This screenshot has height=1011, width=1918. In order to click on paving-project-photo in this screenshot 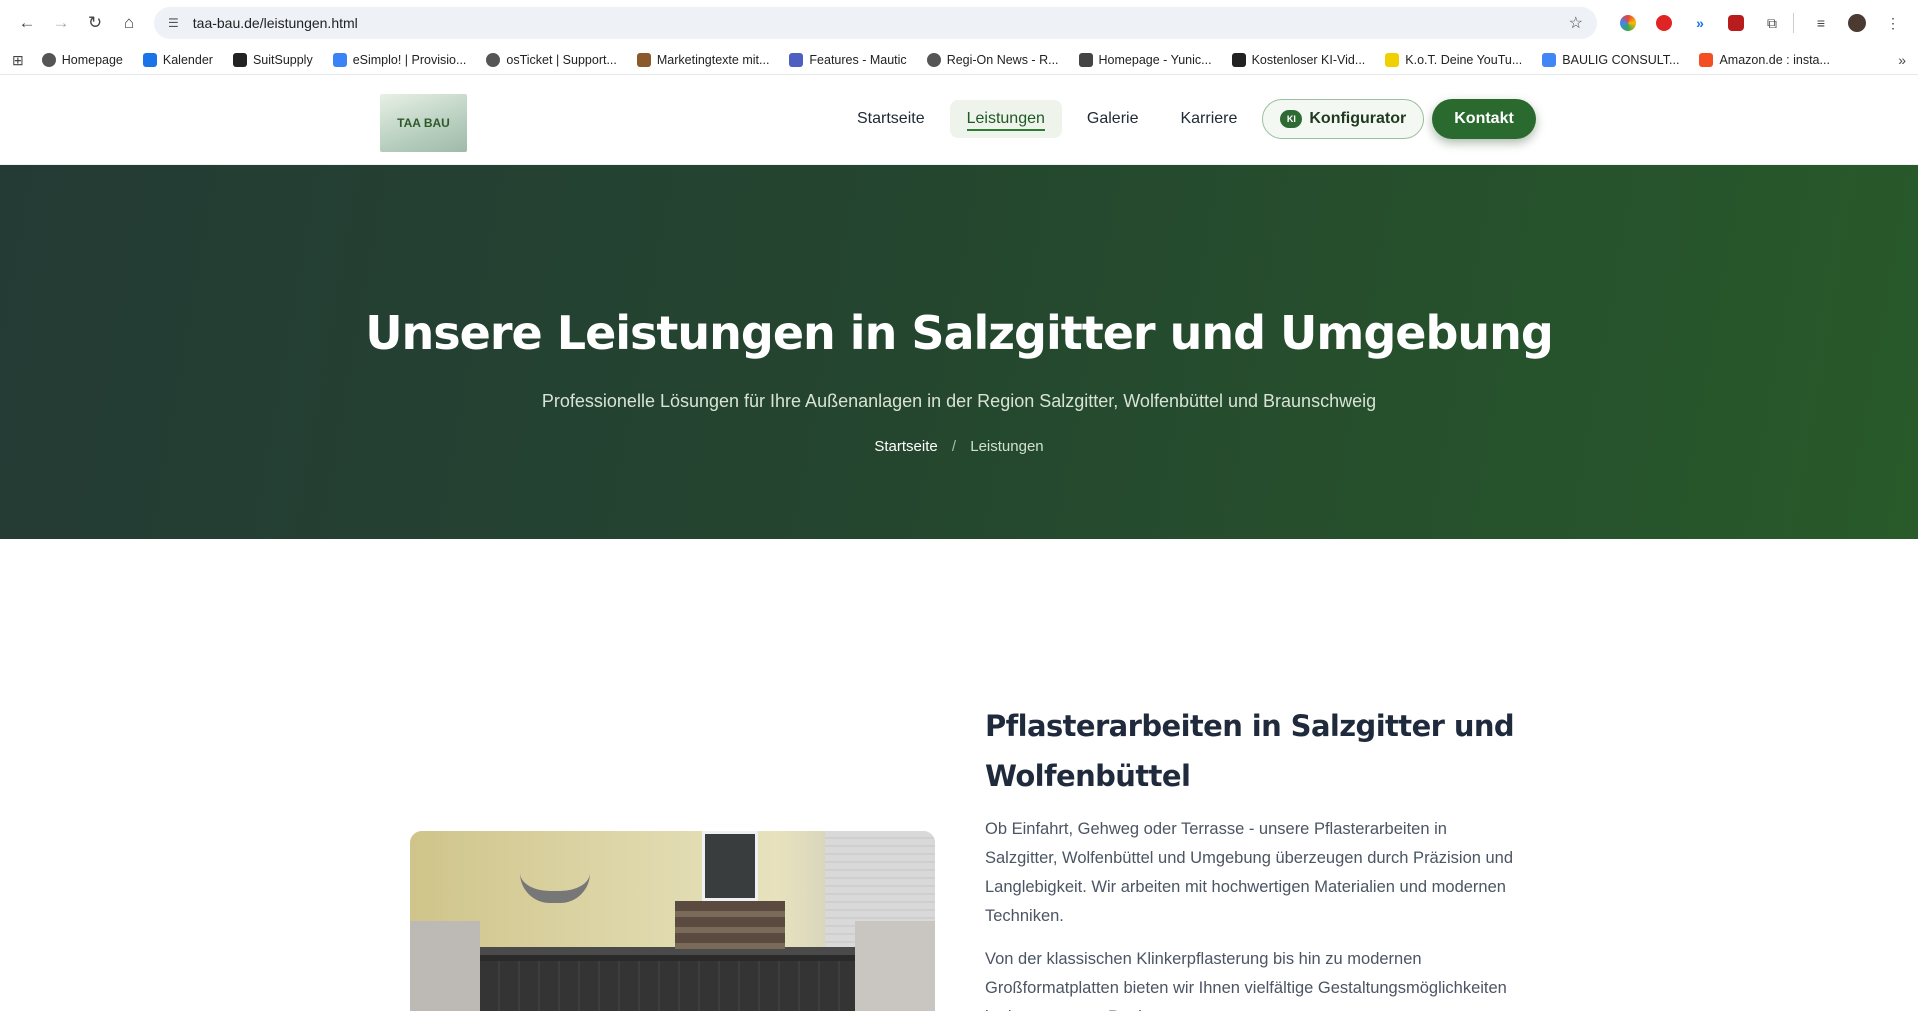, I will do `click(672, 921)`.